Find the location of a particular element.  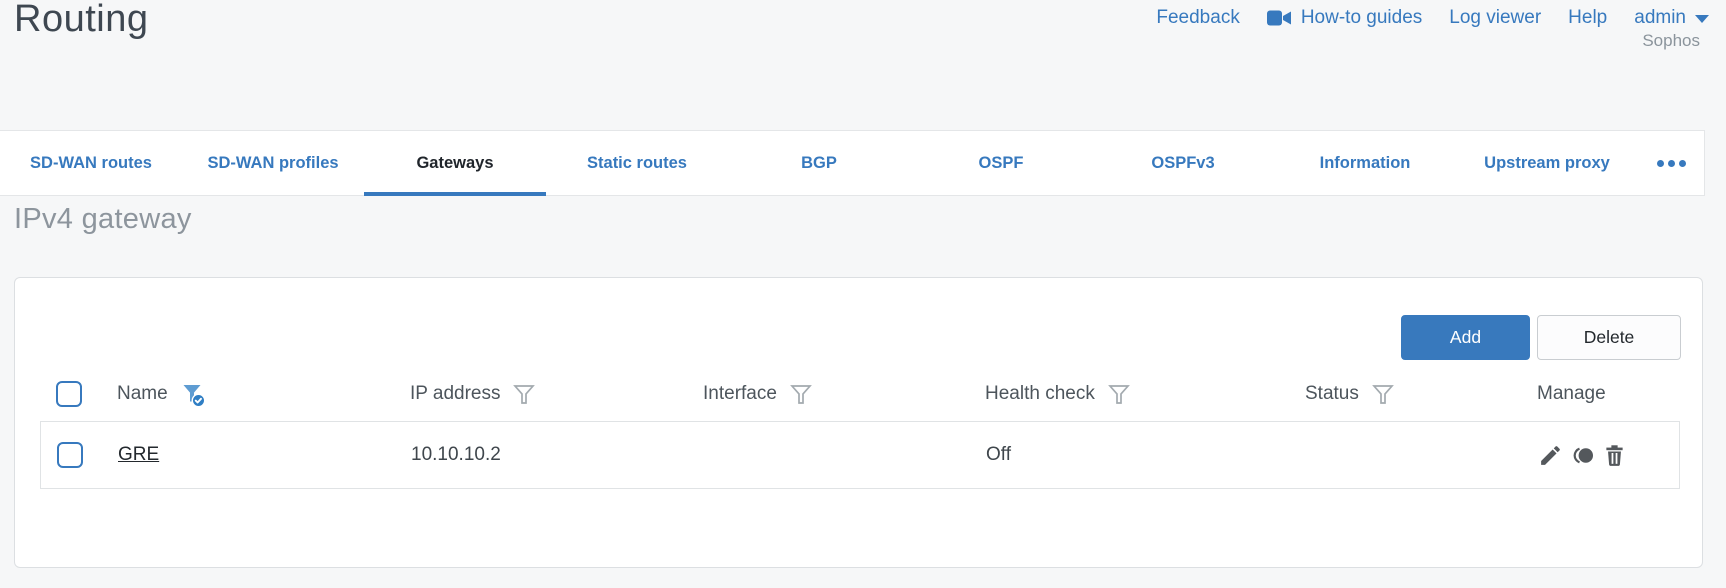

clone-icon is located at coordinates (1582, 455).